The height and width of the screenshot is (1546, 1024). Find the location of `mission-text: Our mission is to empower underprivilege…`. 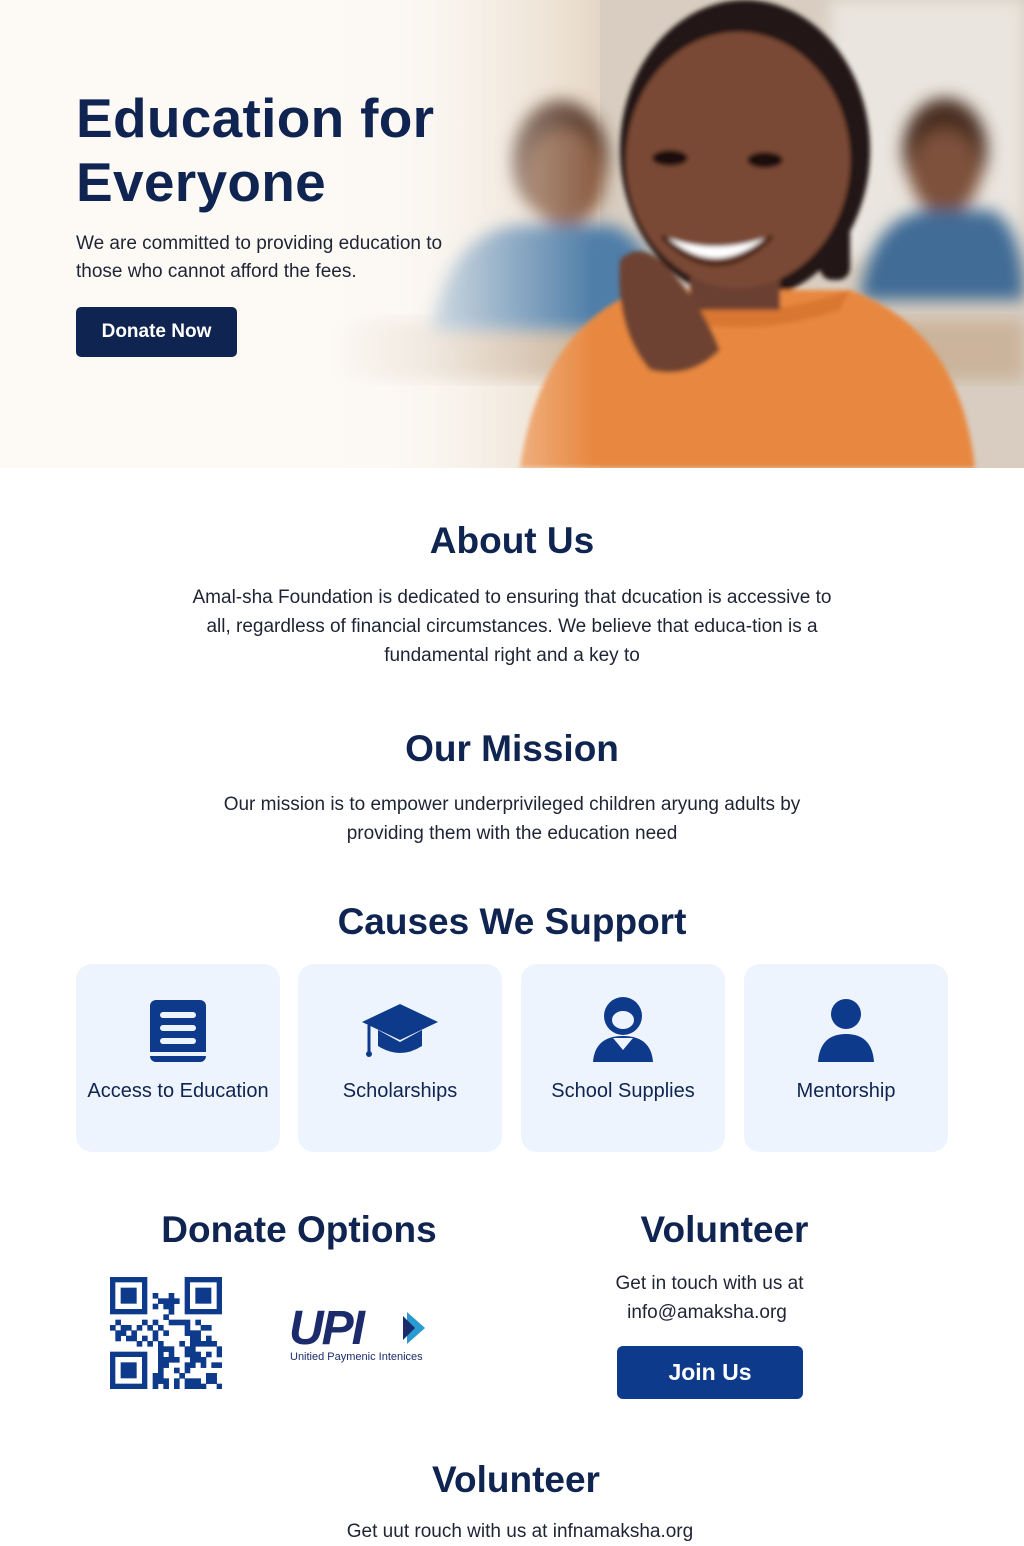

mission-text: Our mission is to empower underprivilege… is located at coordinates (512, 819).